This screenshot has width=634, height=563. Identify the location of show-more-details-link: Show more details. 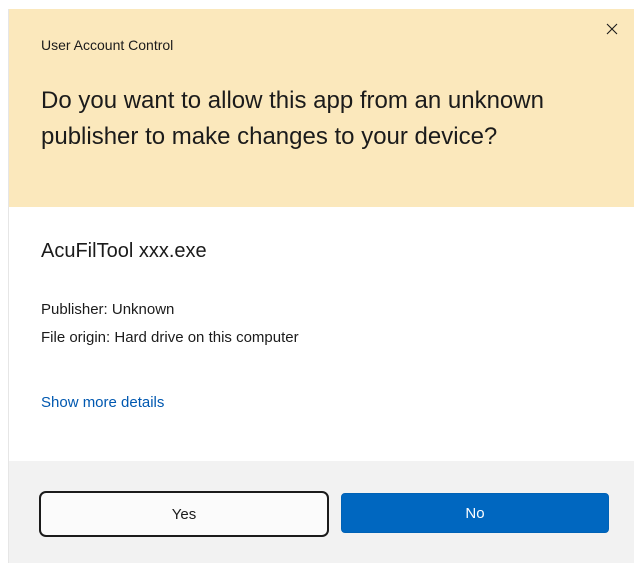
(102, 402).